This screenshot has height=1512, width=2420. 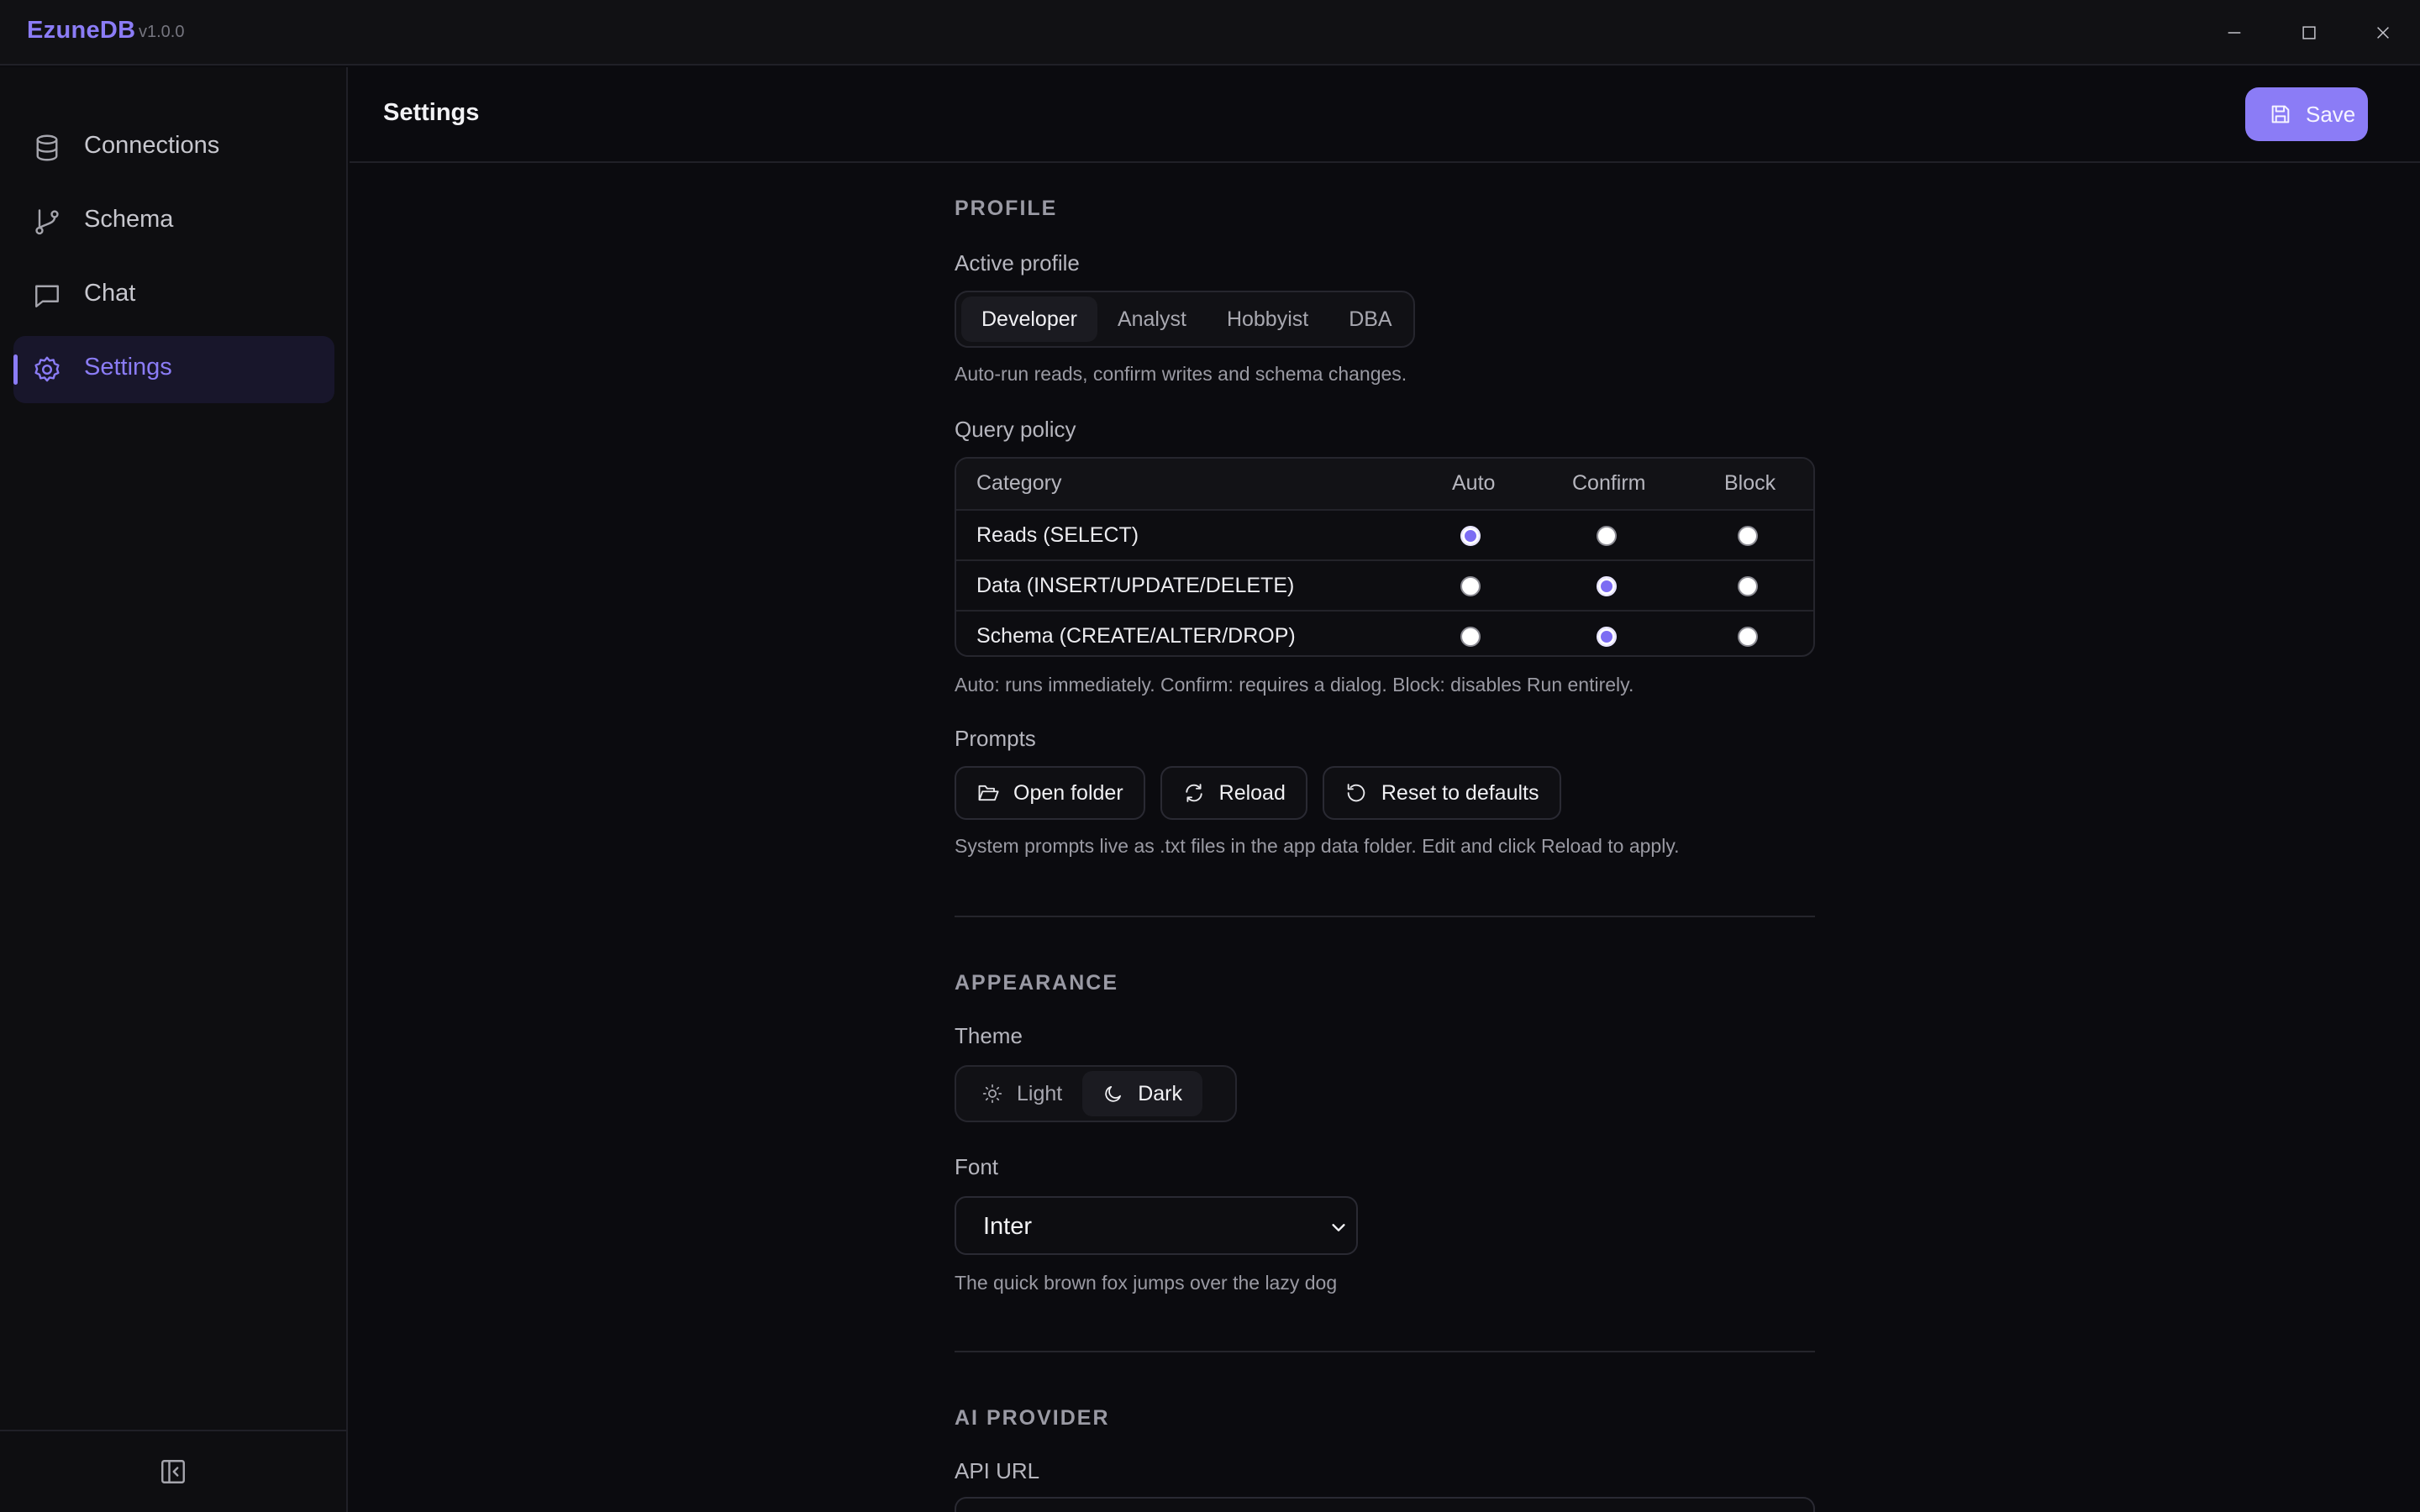 I want to click on policy-category: Reads (SELECT), so click(x=1057, y=535).